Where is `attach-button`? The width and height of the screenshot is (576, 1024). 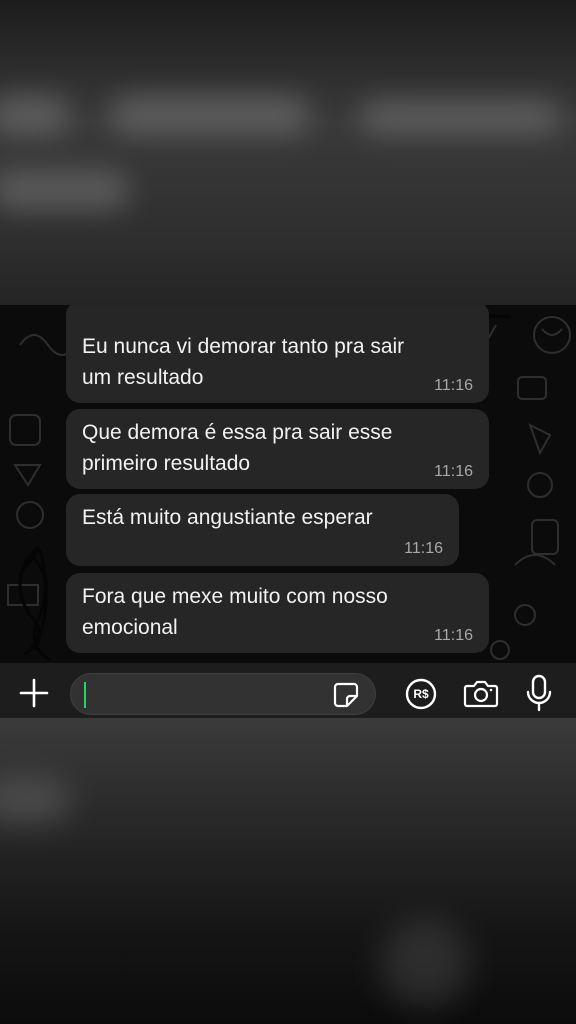
attach-button is located at coordinates (34, 693).